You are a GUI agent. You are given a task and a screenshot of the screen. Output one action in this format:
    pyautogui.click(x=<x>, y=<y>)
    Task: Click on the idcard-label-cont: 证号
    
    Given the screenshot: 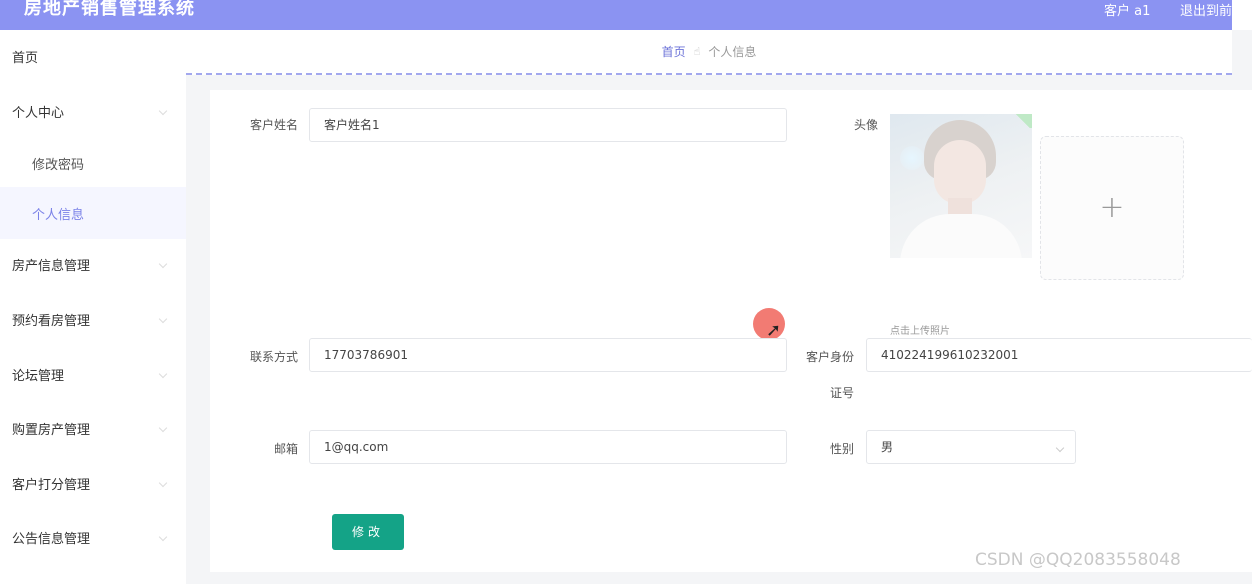 What is the action you would take?
    pyautogui.click(x=841, y=393)
    